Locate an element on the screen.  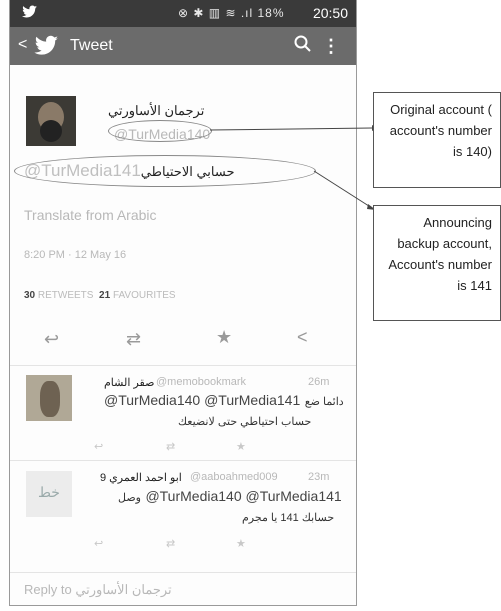
callout-line: account's number is located at coordinates (440, 130).